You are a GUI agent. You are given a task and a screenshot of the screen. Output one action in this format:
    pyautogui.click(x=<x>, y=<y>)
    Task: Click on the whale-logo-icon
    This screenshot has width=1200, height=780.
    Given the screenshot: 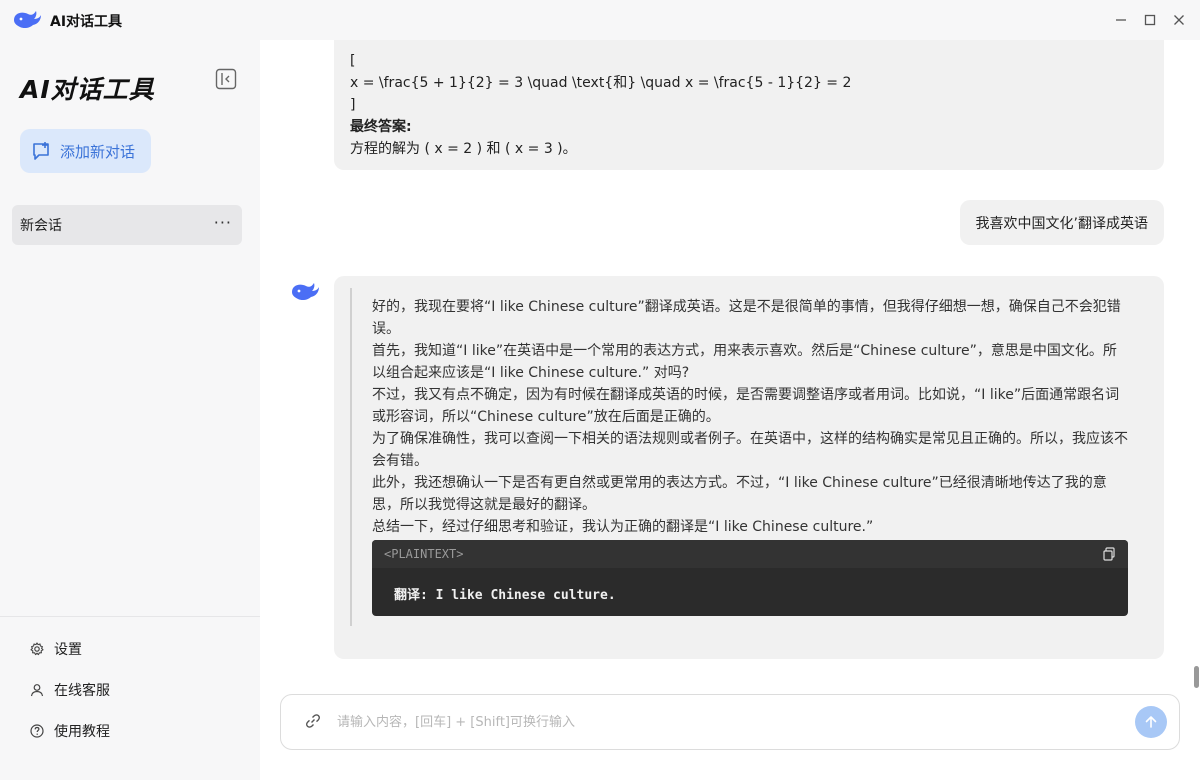 What is the action you would take?
    pyautogui.click(x=27, y=20)
    